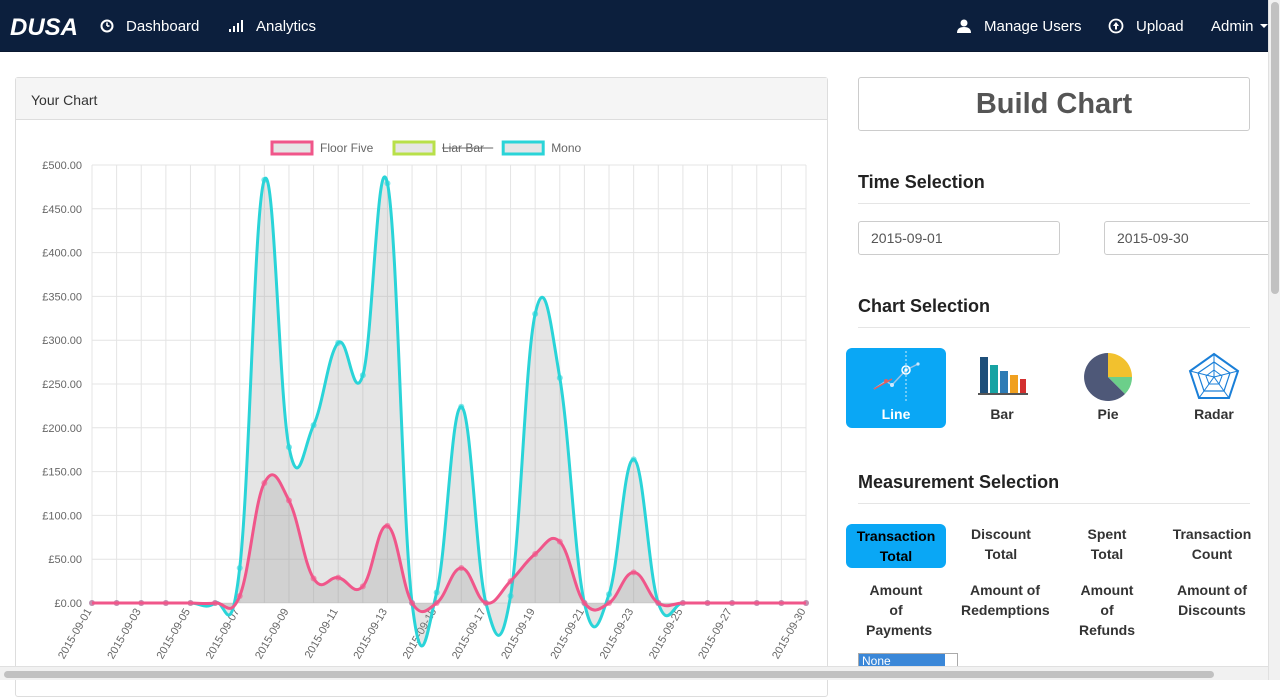 The height and width of the screenshot is (697, 1280). I want to click on nav-manage-users: Manage Users, so click(1019, 26).